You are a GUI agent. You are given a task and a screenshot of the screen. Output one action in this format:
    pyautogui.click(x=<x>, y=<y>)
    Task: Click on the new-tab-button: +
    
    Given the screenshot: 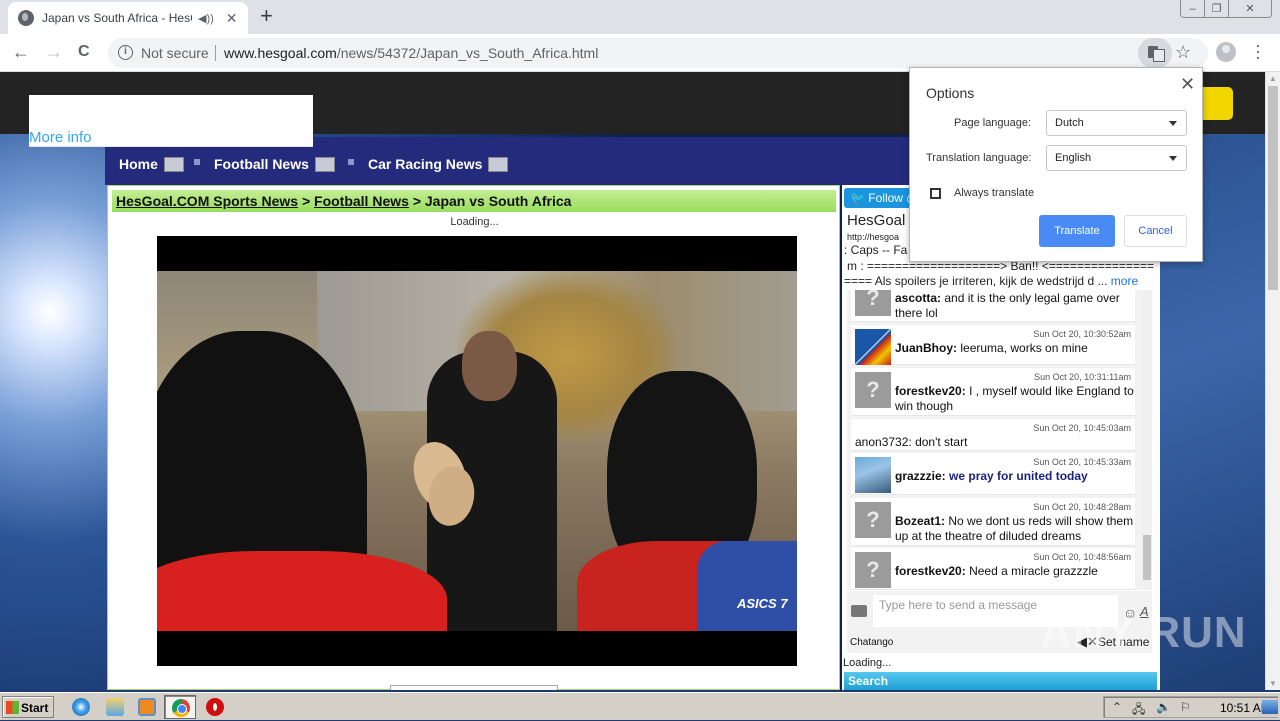 What is the action you would take?
    pyautogui.click(x=266, y=16)
    